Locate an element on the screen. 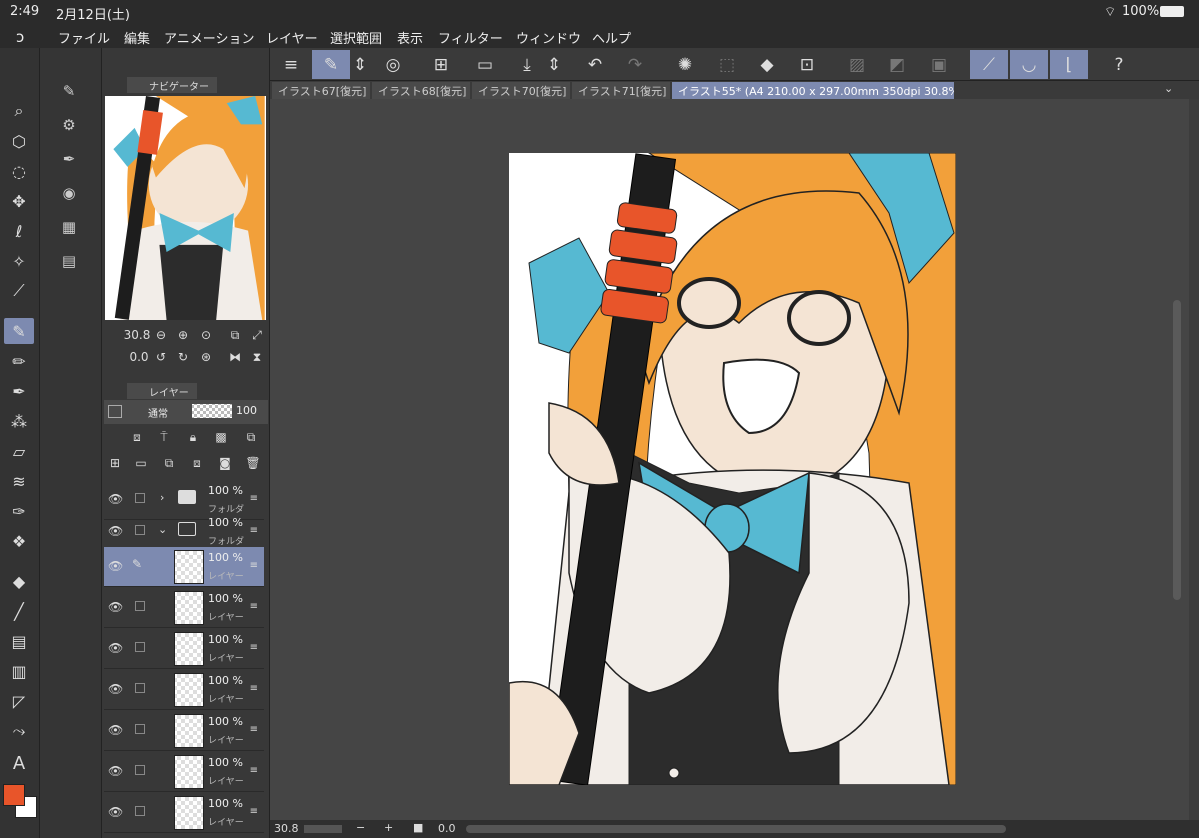 This screenshot has width=1199, height=838. menu-file: ファイル is located at coordinates (84, 37).